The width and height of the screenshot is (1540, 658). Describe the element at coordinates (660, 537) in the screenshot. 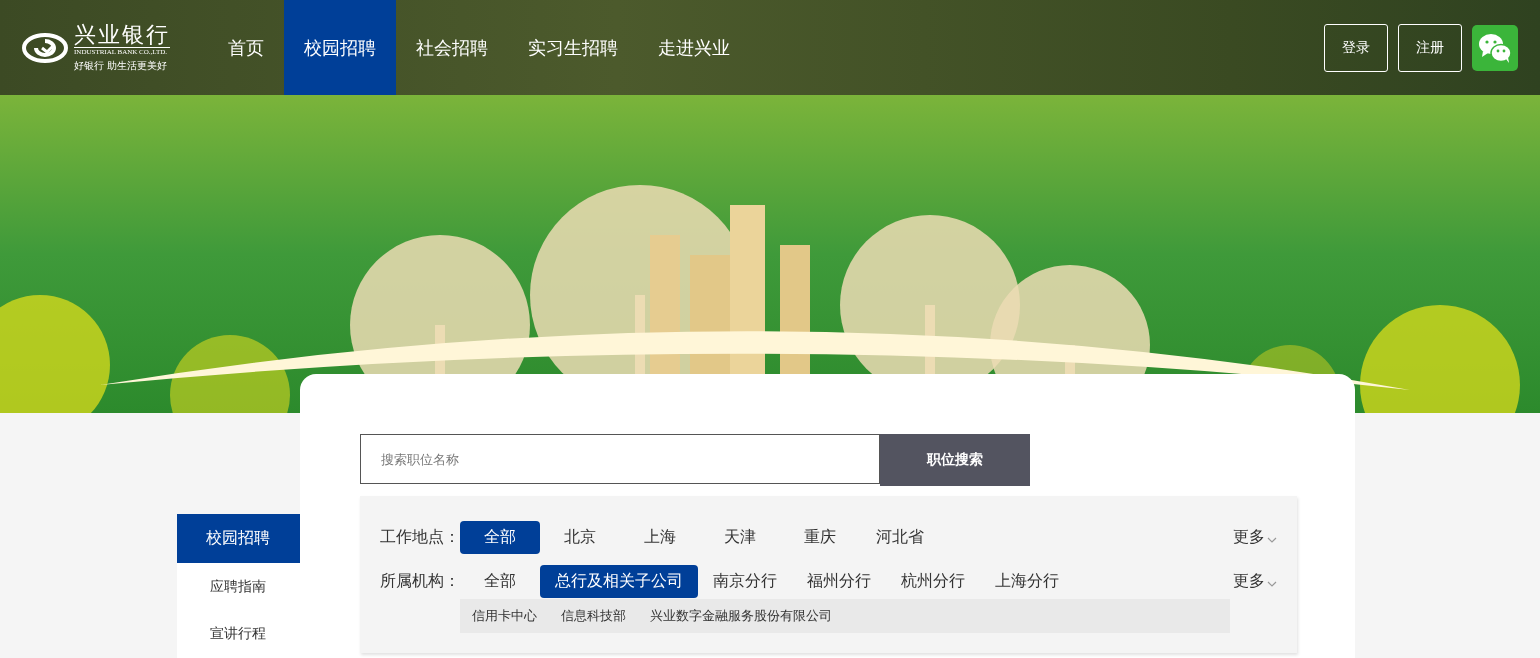

I see `filter-option: 上海` at that location.